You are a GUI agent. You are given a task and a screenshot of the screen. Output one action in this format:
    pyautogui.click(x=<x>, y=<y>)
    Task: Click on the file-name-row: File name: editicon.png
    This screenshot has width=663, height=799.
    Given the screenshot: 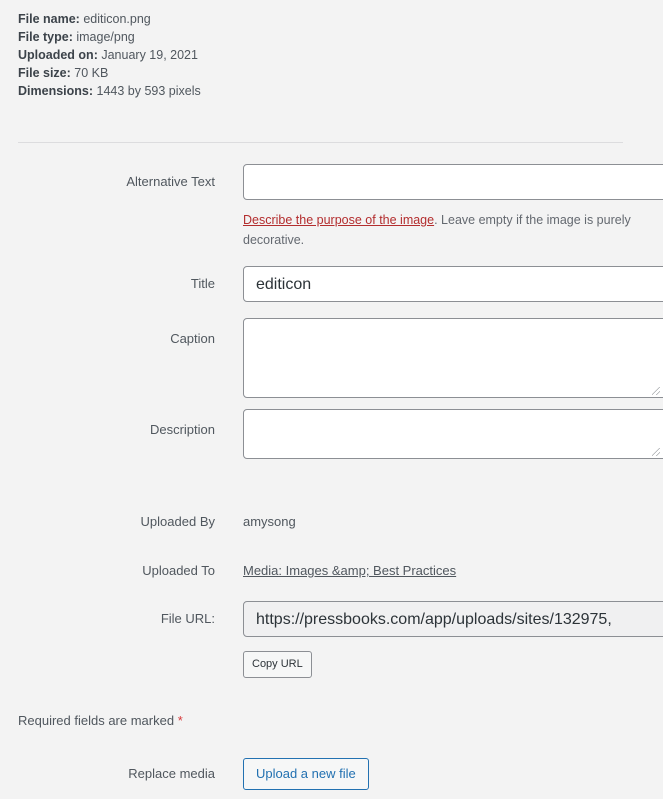 What is the action you would take?
    pyautogui.click(x=109, y=19)
    